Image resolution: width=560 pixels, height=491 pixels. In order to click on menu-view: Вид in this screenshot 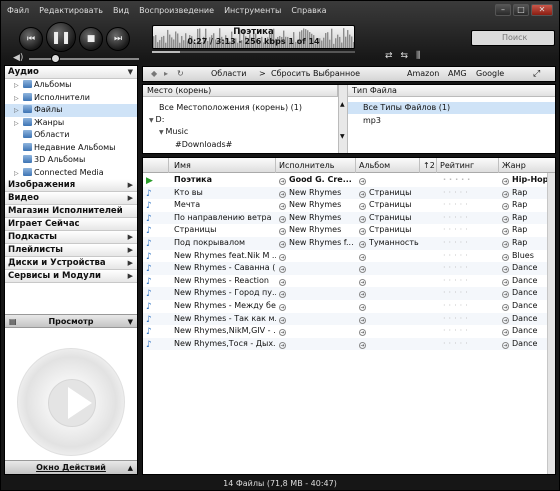, I will do `click(121, 13)`.